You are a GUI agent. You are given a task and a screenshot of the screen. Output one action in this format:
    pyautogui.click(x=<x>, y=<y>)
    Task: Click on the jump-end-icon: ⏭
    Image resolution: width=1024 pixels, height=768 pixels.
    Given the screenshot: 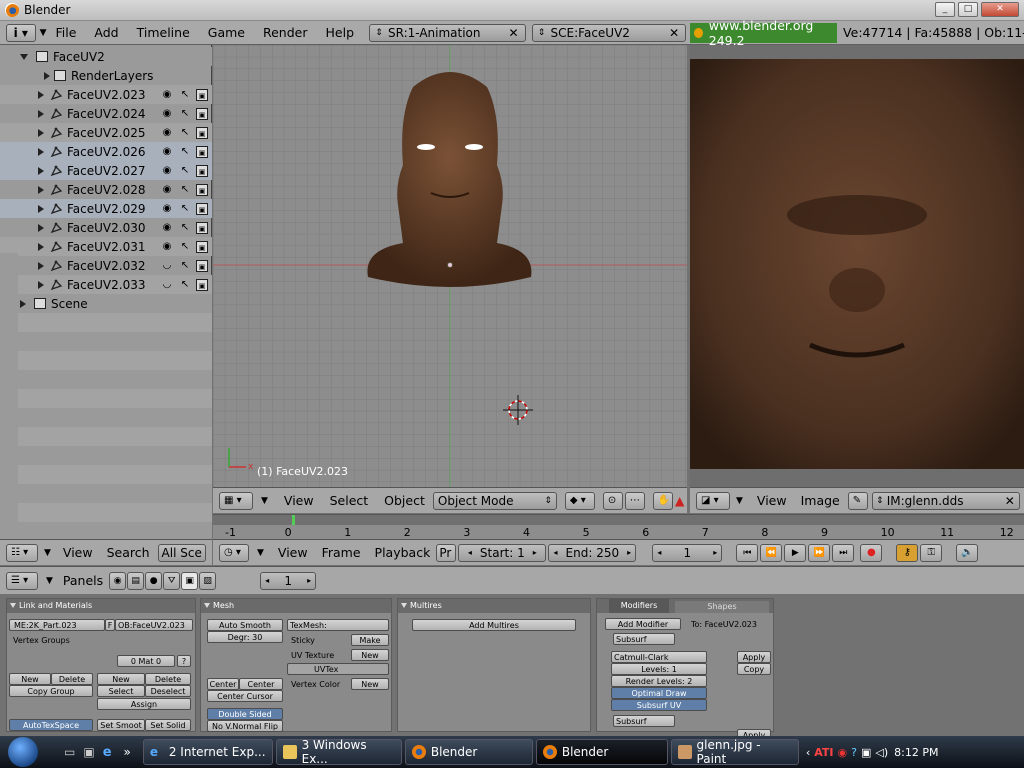 What is the action you would take?
    pyautogui.click(x=843, y=552)
    